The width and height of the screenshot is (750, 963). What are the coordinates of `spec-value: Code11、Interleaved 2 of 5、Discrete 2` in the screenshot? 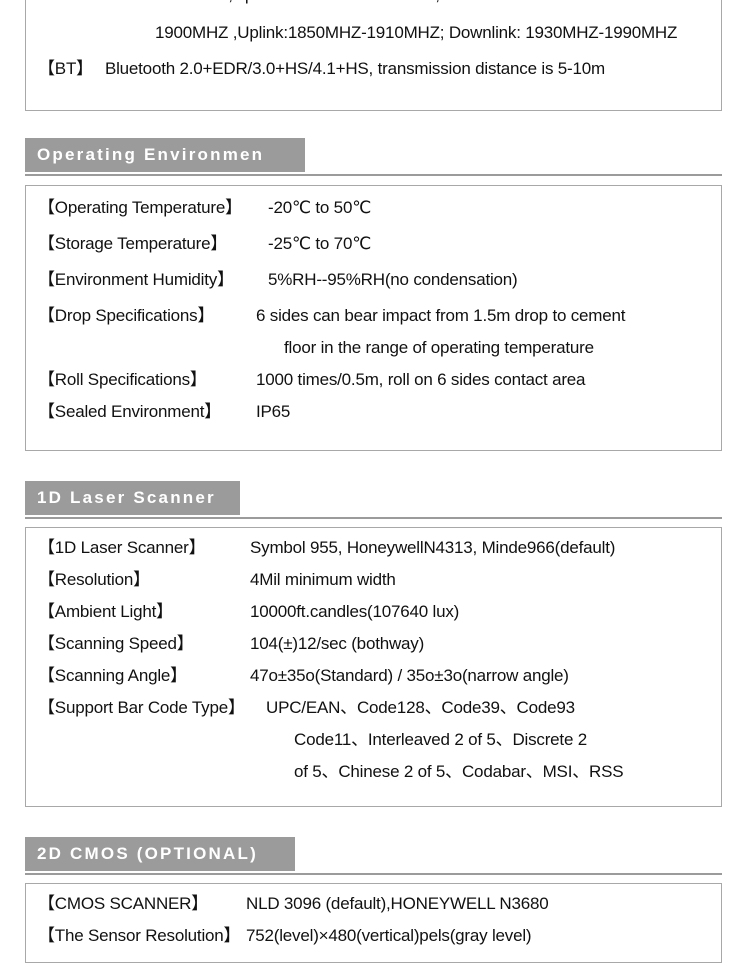 It's located at (440, 739).